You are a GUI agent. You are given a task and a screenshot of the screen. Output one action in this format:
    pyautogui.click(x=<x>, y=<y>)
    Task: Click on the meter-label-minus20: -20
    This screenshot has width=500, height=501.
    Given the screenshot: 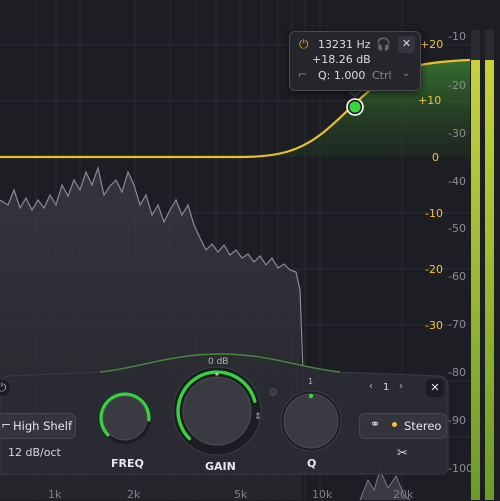 What is the action you would take?
    pyautogui.click(x=457, y=85)
    